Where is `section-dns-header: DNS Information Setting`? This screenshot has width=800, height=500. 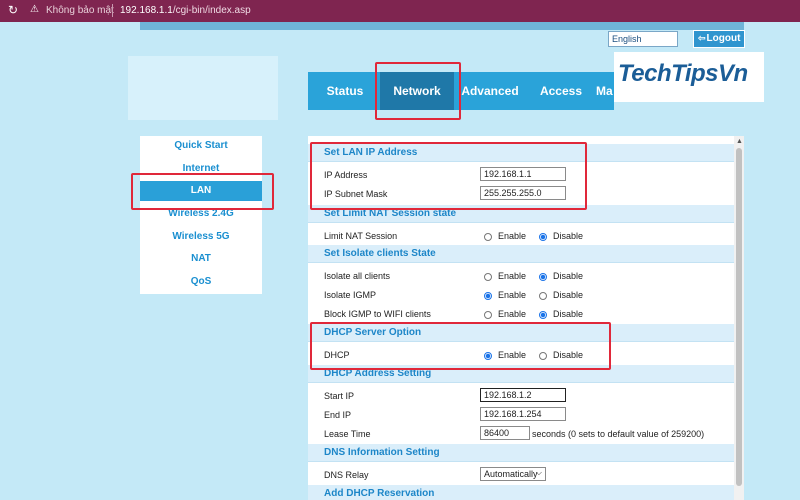
section-dns-header: DNS Information Setting is located at coordinates (521, 453).